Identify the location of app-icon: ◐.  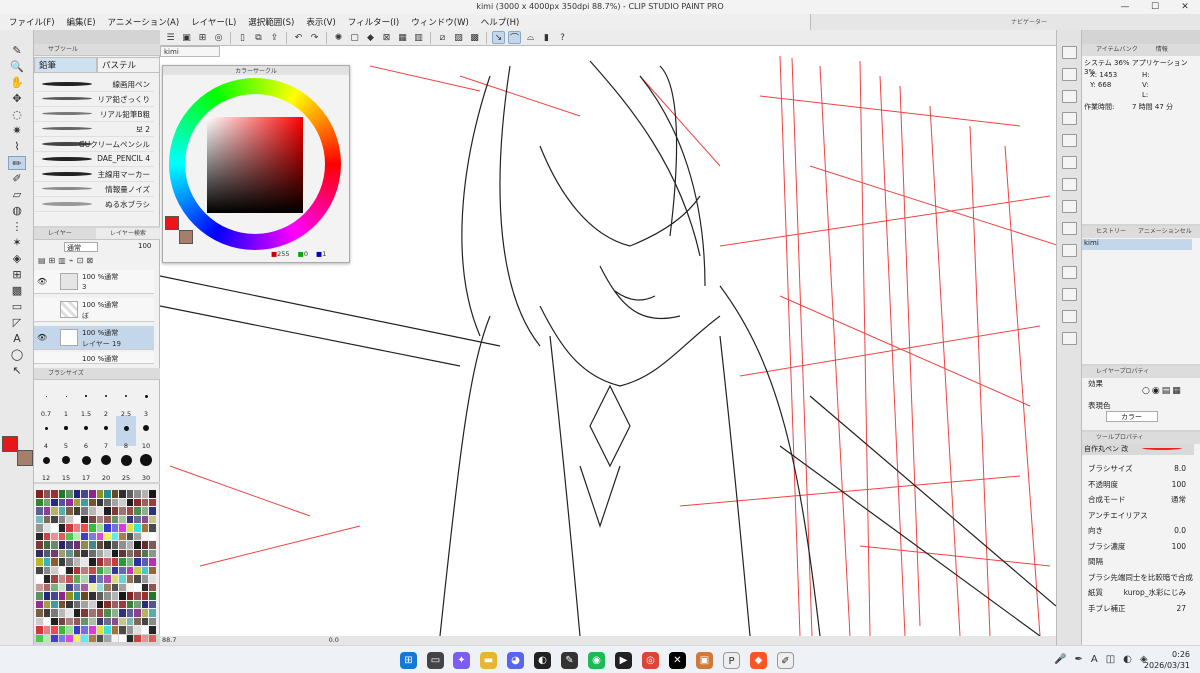
(542, 660).